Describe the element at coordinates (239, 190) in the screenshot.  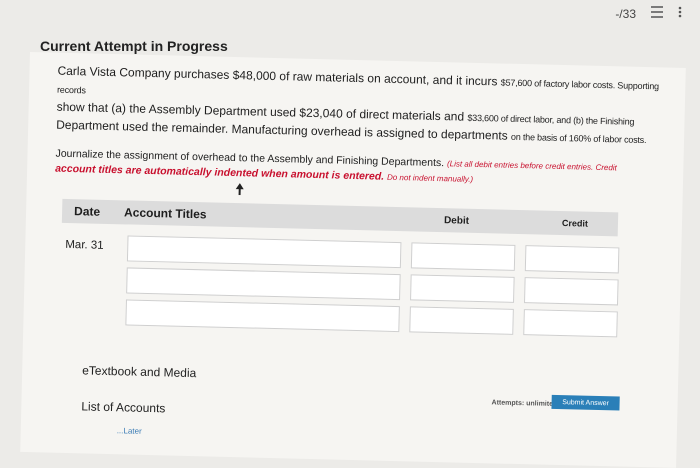
I see `mouse-cursor-icon` at that location.